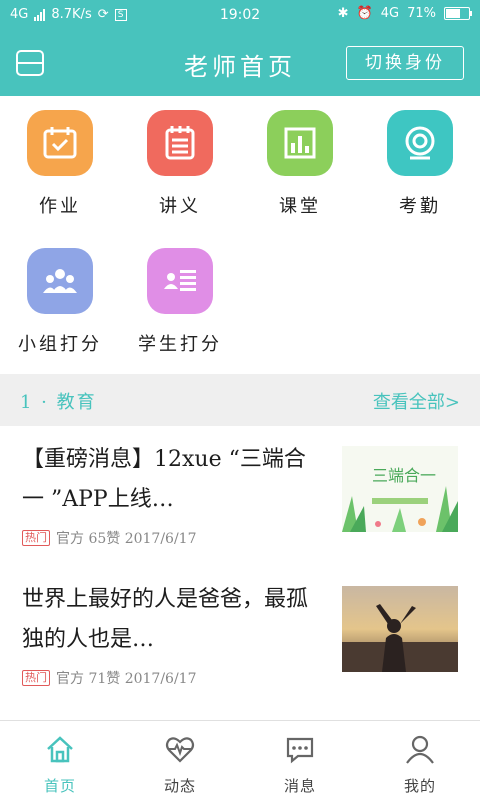 The height and width of the screenshot is (801, 480). What do you see at coordinates (126, 679) in the screenshot?
I see `news-meta: 官方 71赞 2017/6/17` at bounding box center [126, 679].